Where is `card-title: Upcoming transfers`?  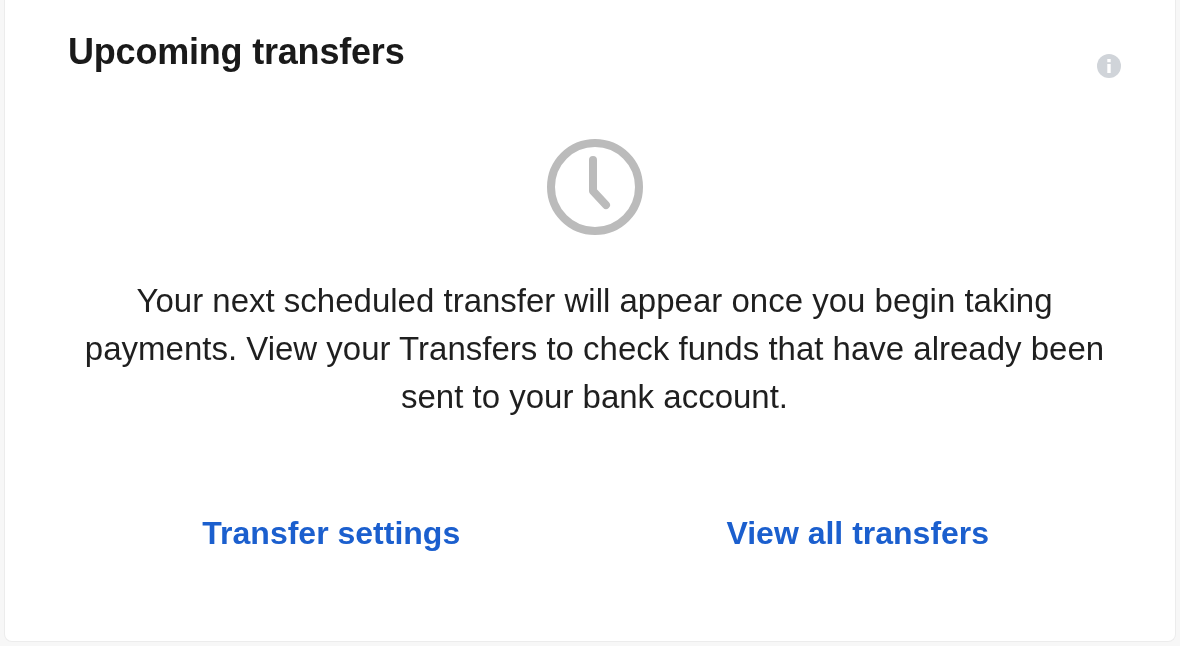
card-title: Upcoming transfers is located at coordinates (236, 52).